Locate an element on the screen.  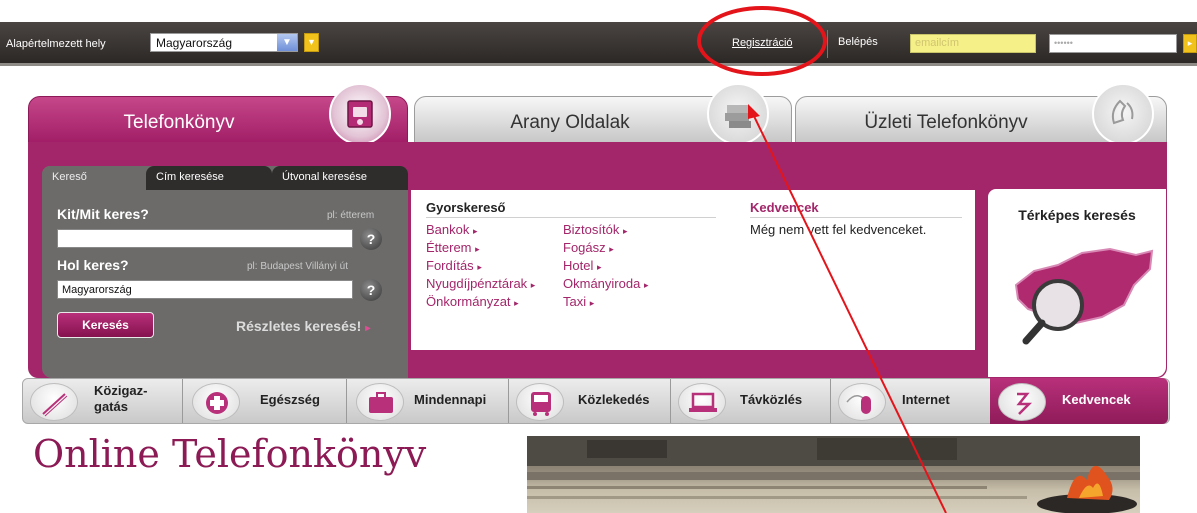
annotation-arrow is located at coordinates (847, 308).